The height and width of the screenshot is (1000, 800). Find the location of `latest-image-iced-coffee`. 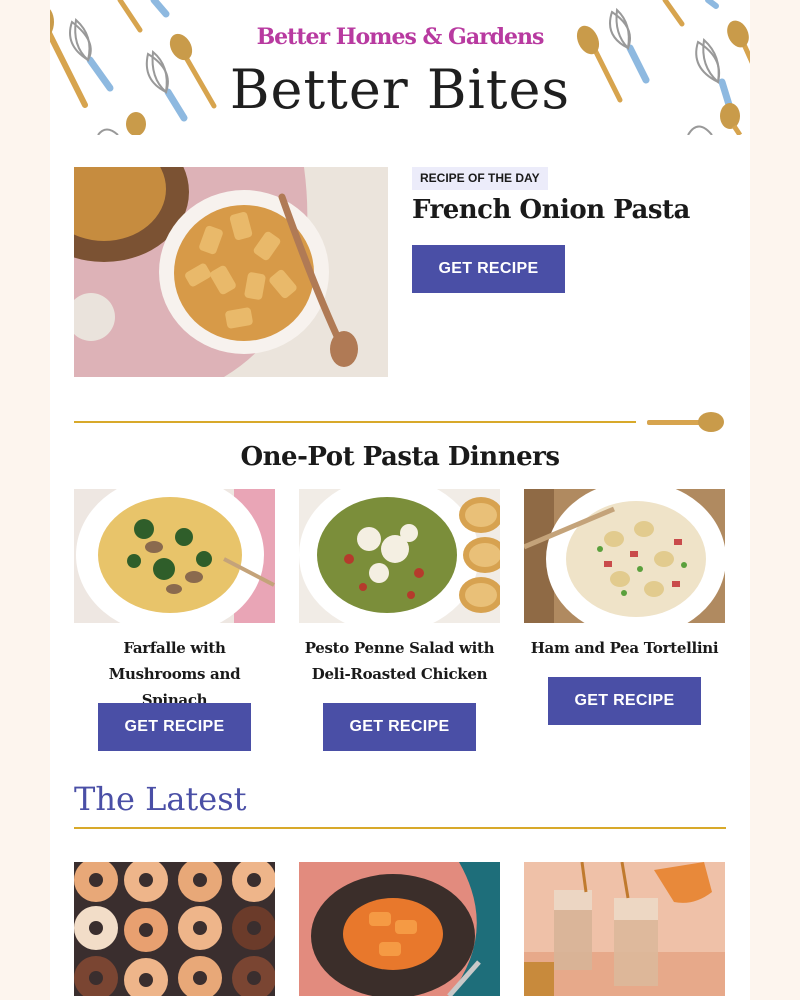

latest-image-iced-coffee is located at coordinates (624, 929).